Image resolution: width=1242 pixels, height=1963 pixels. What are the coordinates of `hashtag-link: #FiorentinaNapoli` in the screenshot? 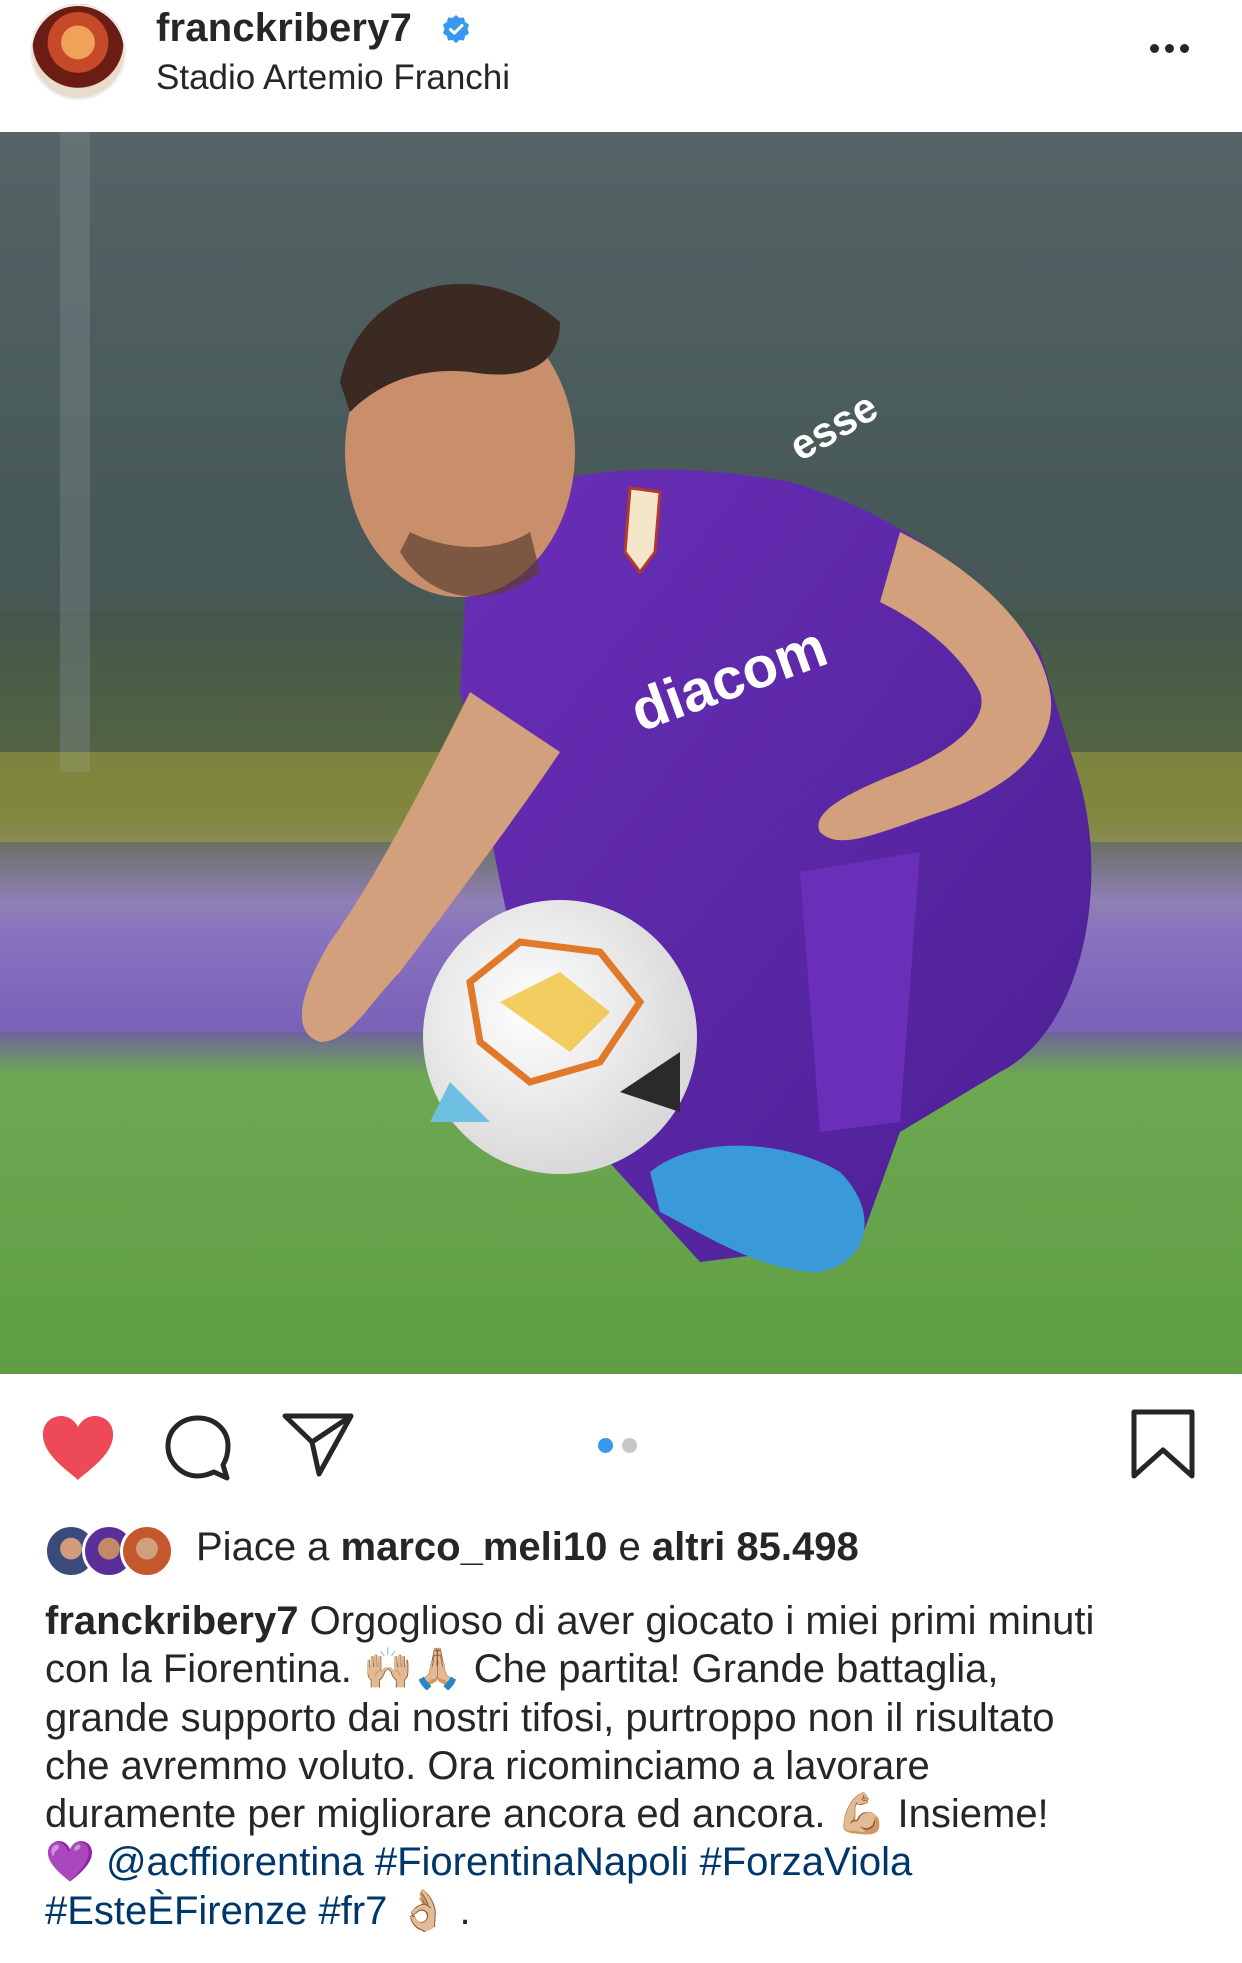 It's located at (532, 1862).